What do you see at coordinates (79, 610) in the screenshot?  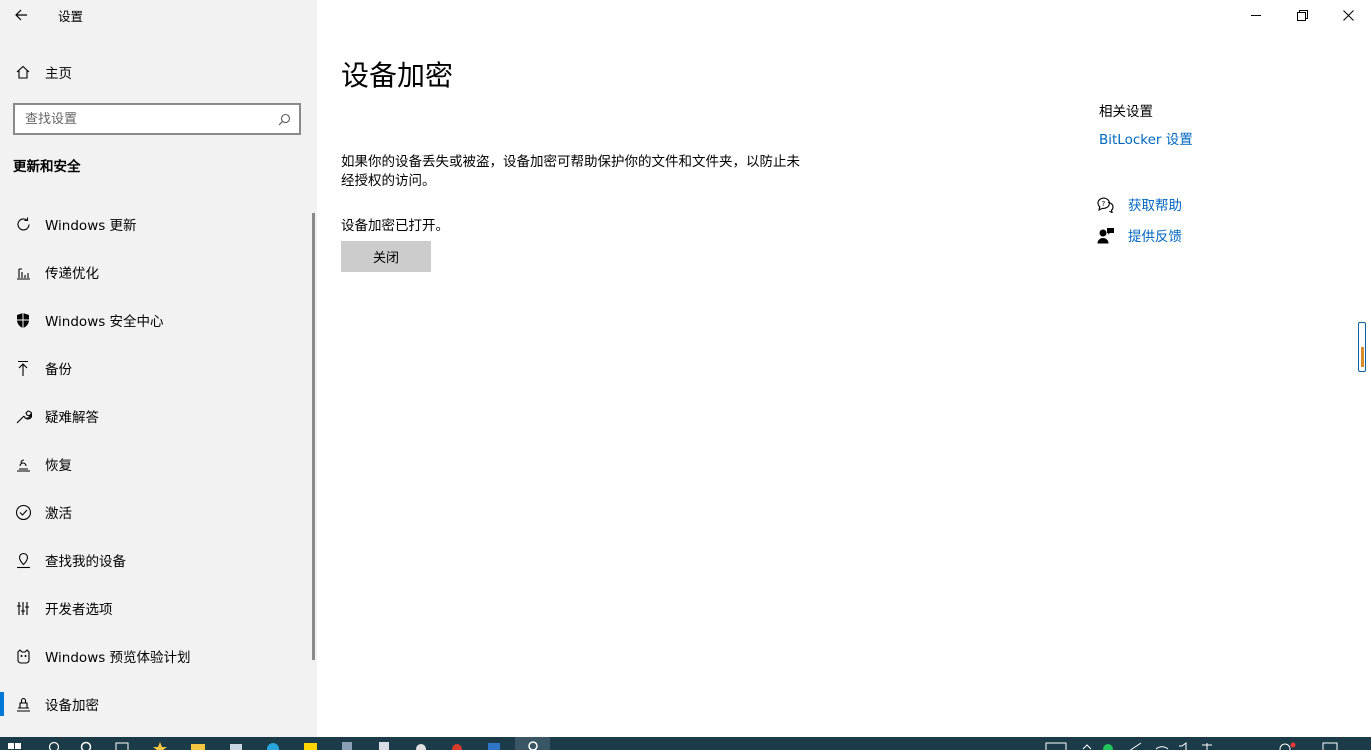 I see `sidebar-item-label: 开发者选项` at bounding box center [79, 610].